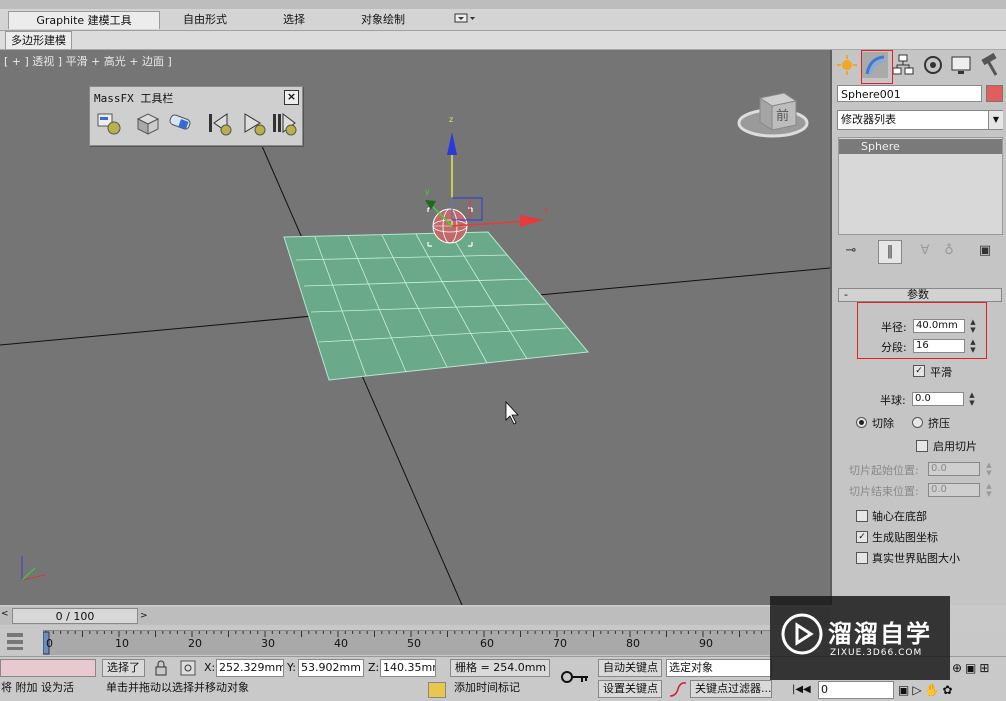  I want to click on enable-slice-label: 启用切片, so click(955, 446).